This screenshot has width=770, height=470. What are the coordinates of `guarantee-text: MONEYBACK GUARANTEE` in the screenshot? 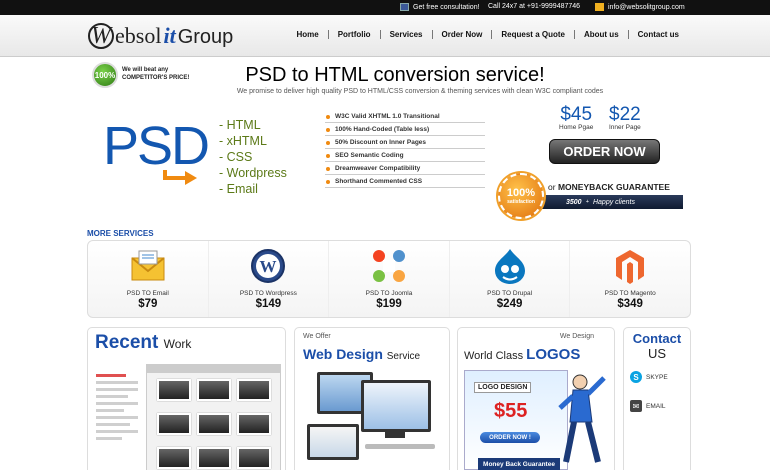 It's located at (613, 187).